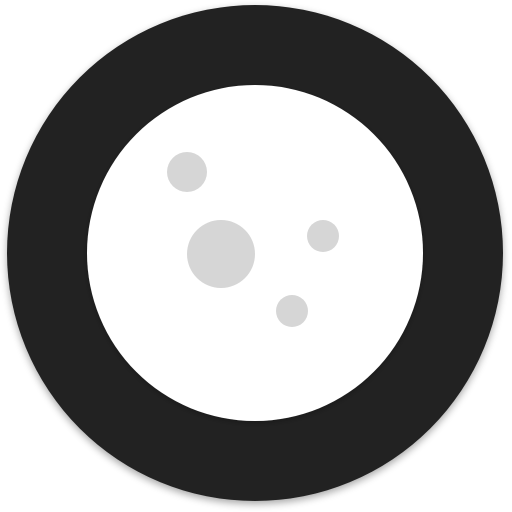 The height and width of the screenshot is (512, 512). What do you see at coordinates (221, 254) in the screenshot?
I see `crater-large` at bounding box center [221, 254].